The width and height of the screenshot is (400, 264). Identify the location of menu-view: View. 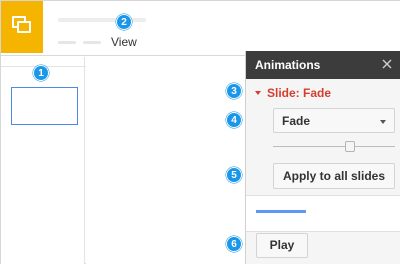
(124, 42).